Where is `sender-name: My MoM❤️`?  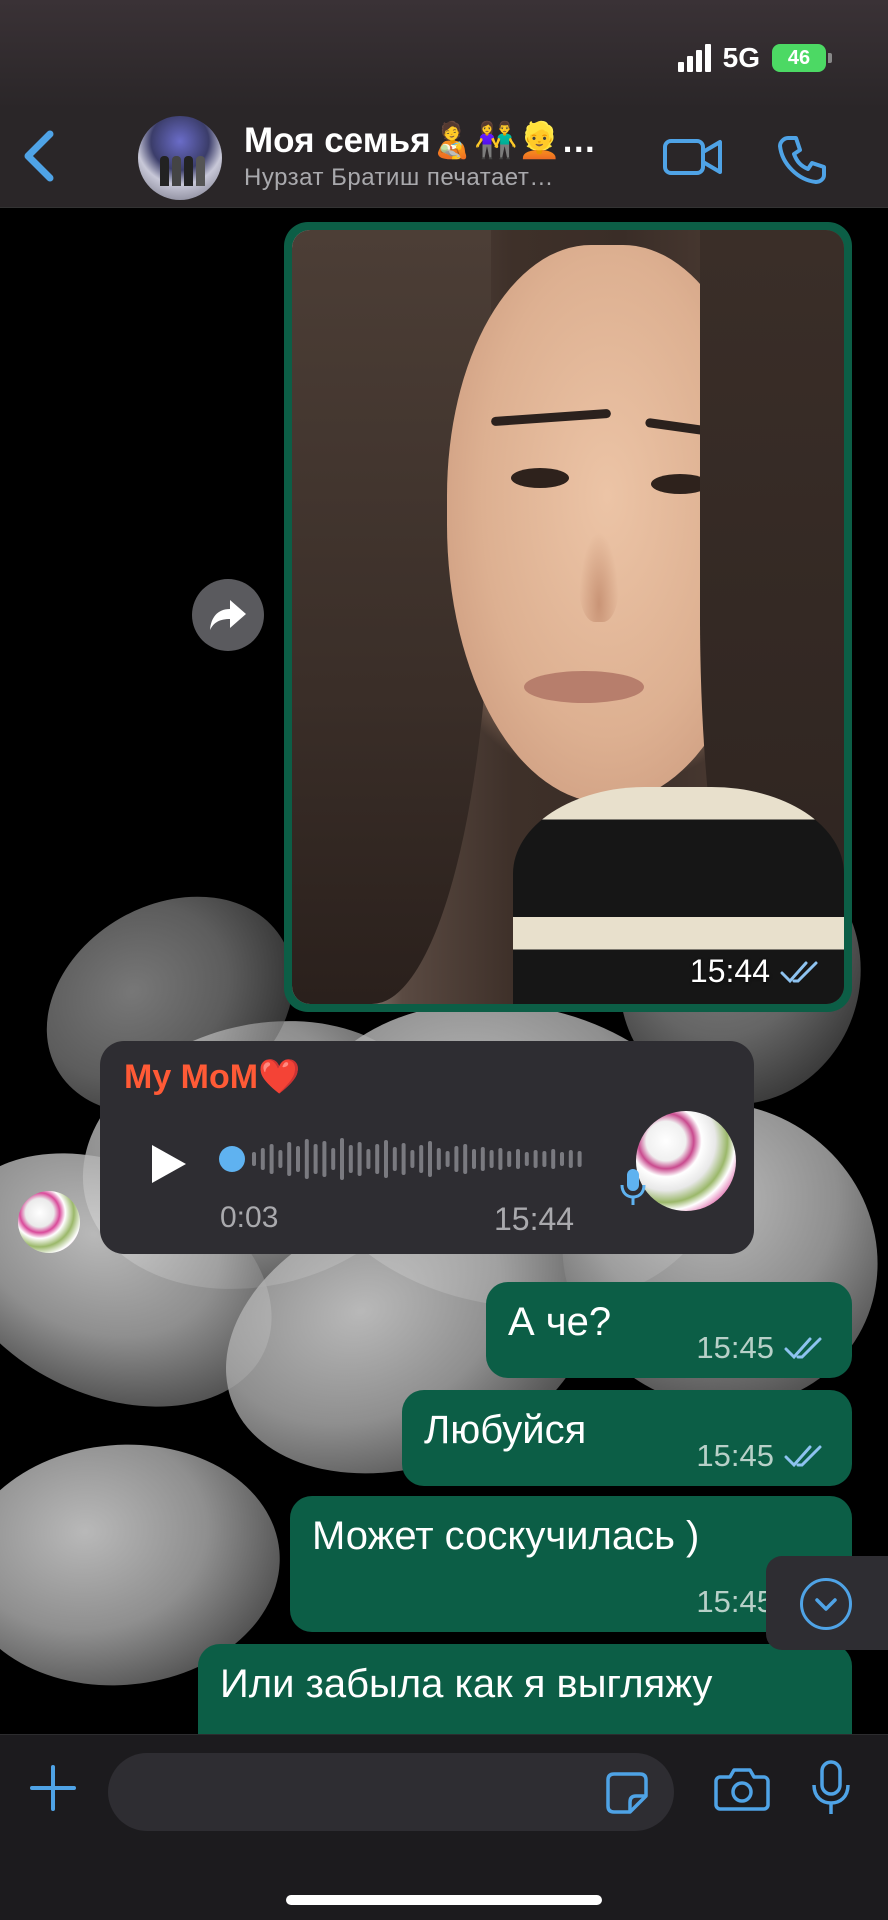 sender-name: My MoM❤️ is located at coordinates (212, 1077).